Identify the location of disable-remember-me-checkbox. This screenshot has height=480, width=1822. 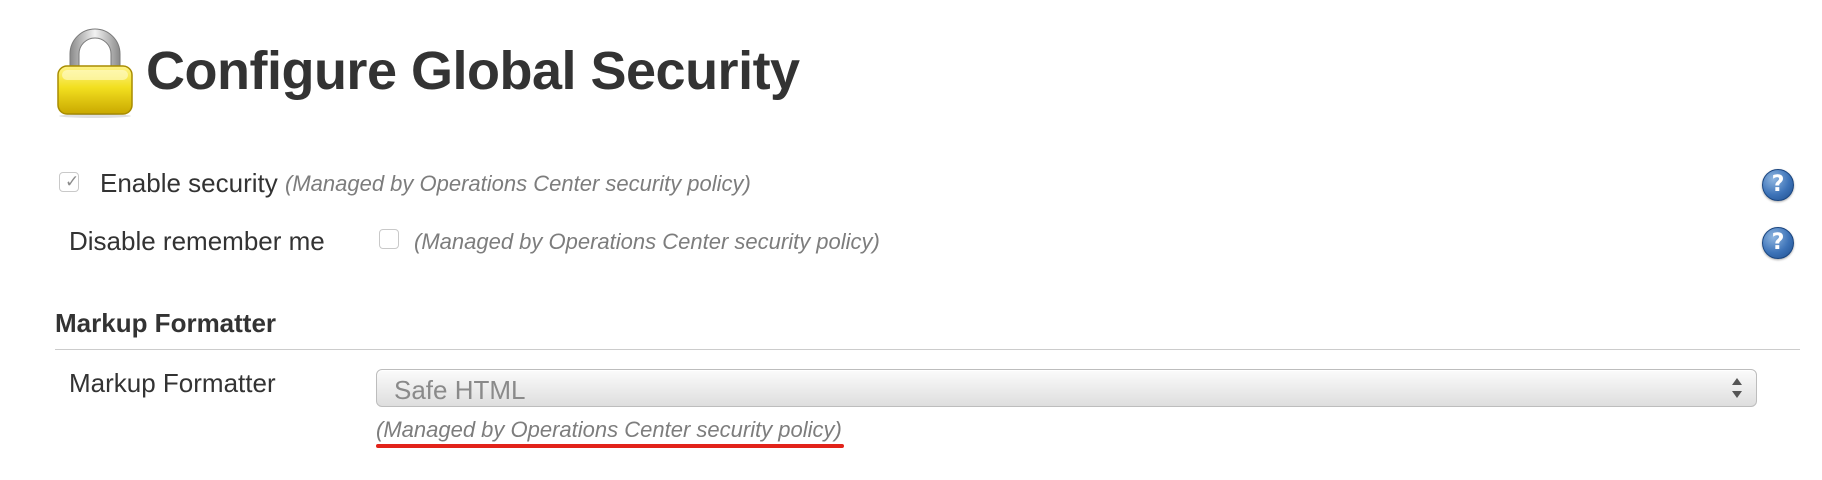
(389, 239).